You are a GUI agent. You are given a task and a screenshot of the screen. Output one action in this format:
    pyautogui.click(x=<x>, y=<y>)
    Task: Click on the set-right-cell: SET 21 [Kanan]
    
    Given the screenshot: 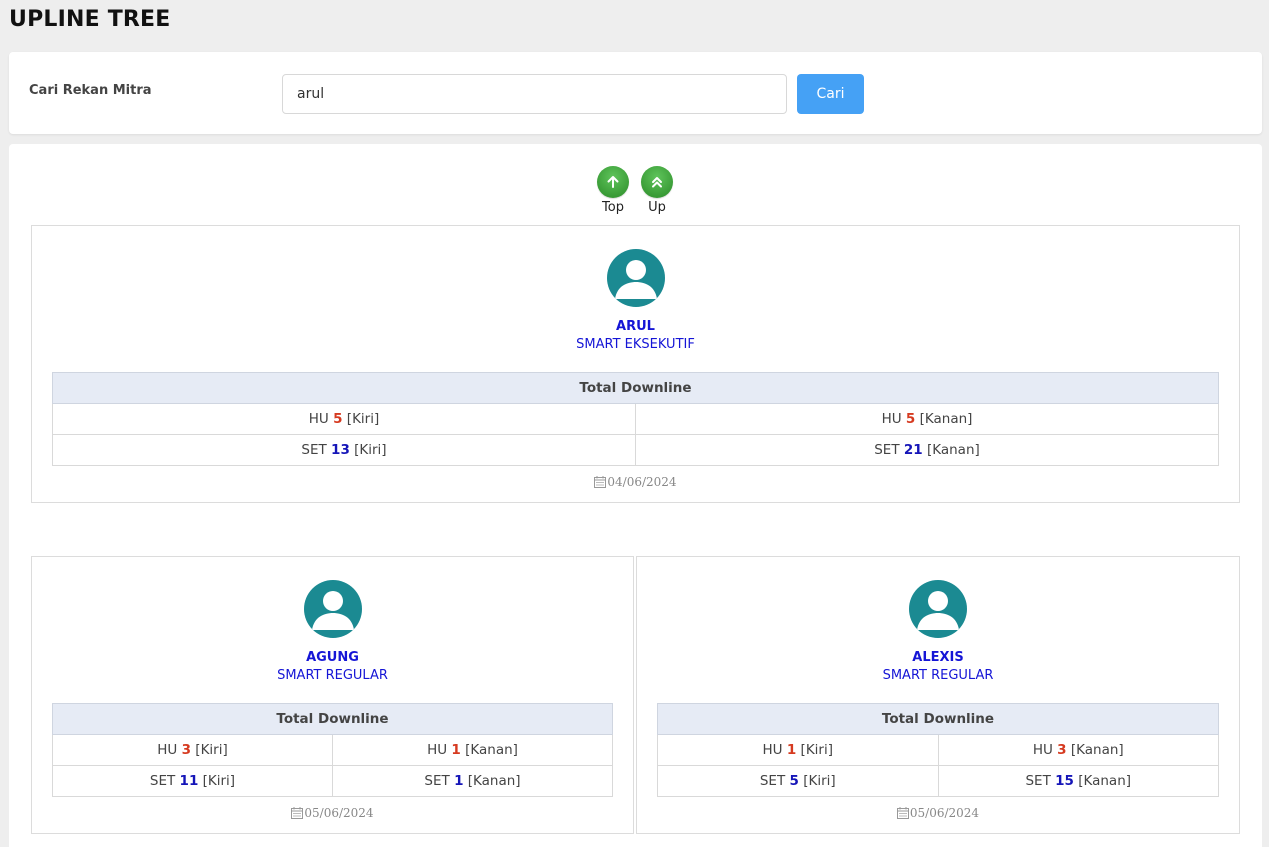 What is the action you would take?
    pyautogui.click(x=927, y=450)
    